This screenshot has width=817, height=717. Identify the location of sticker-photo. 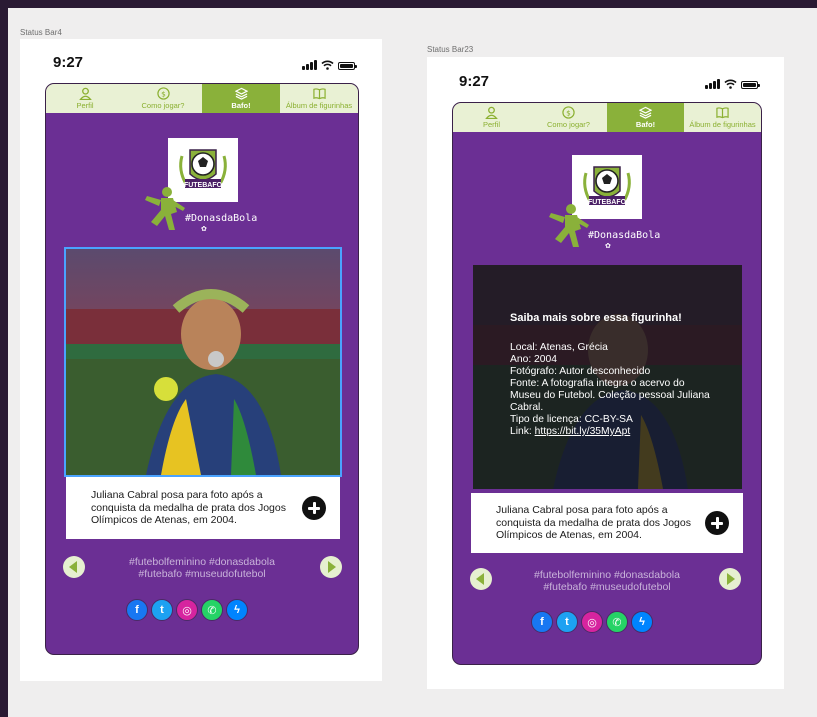
(203, 362).